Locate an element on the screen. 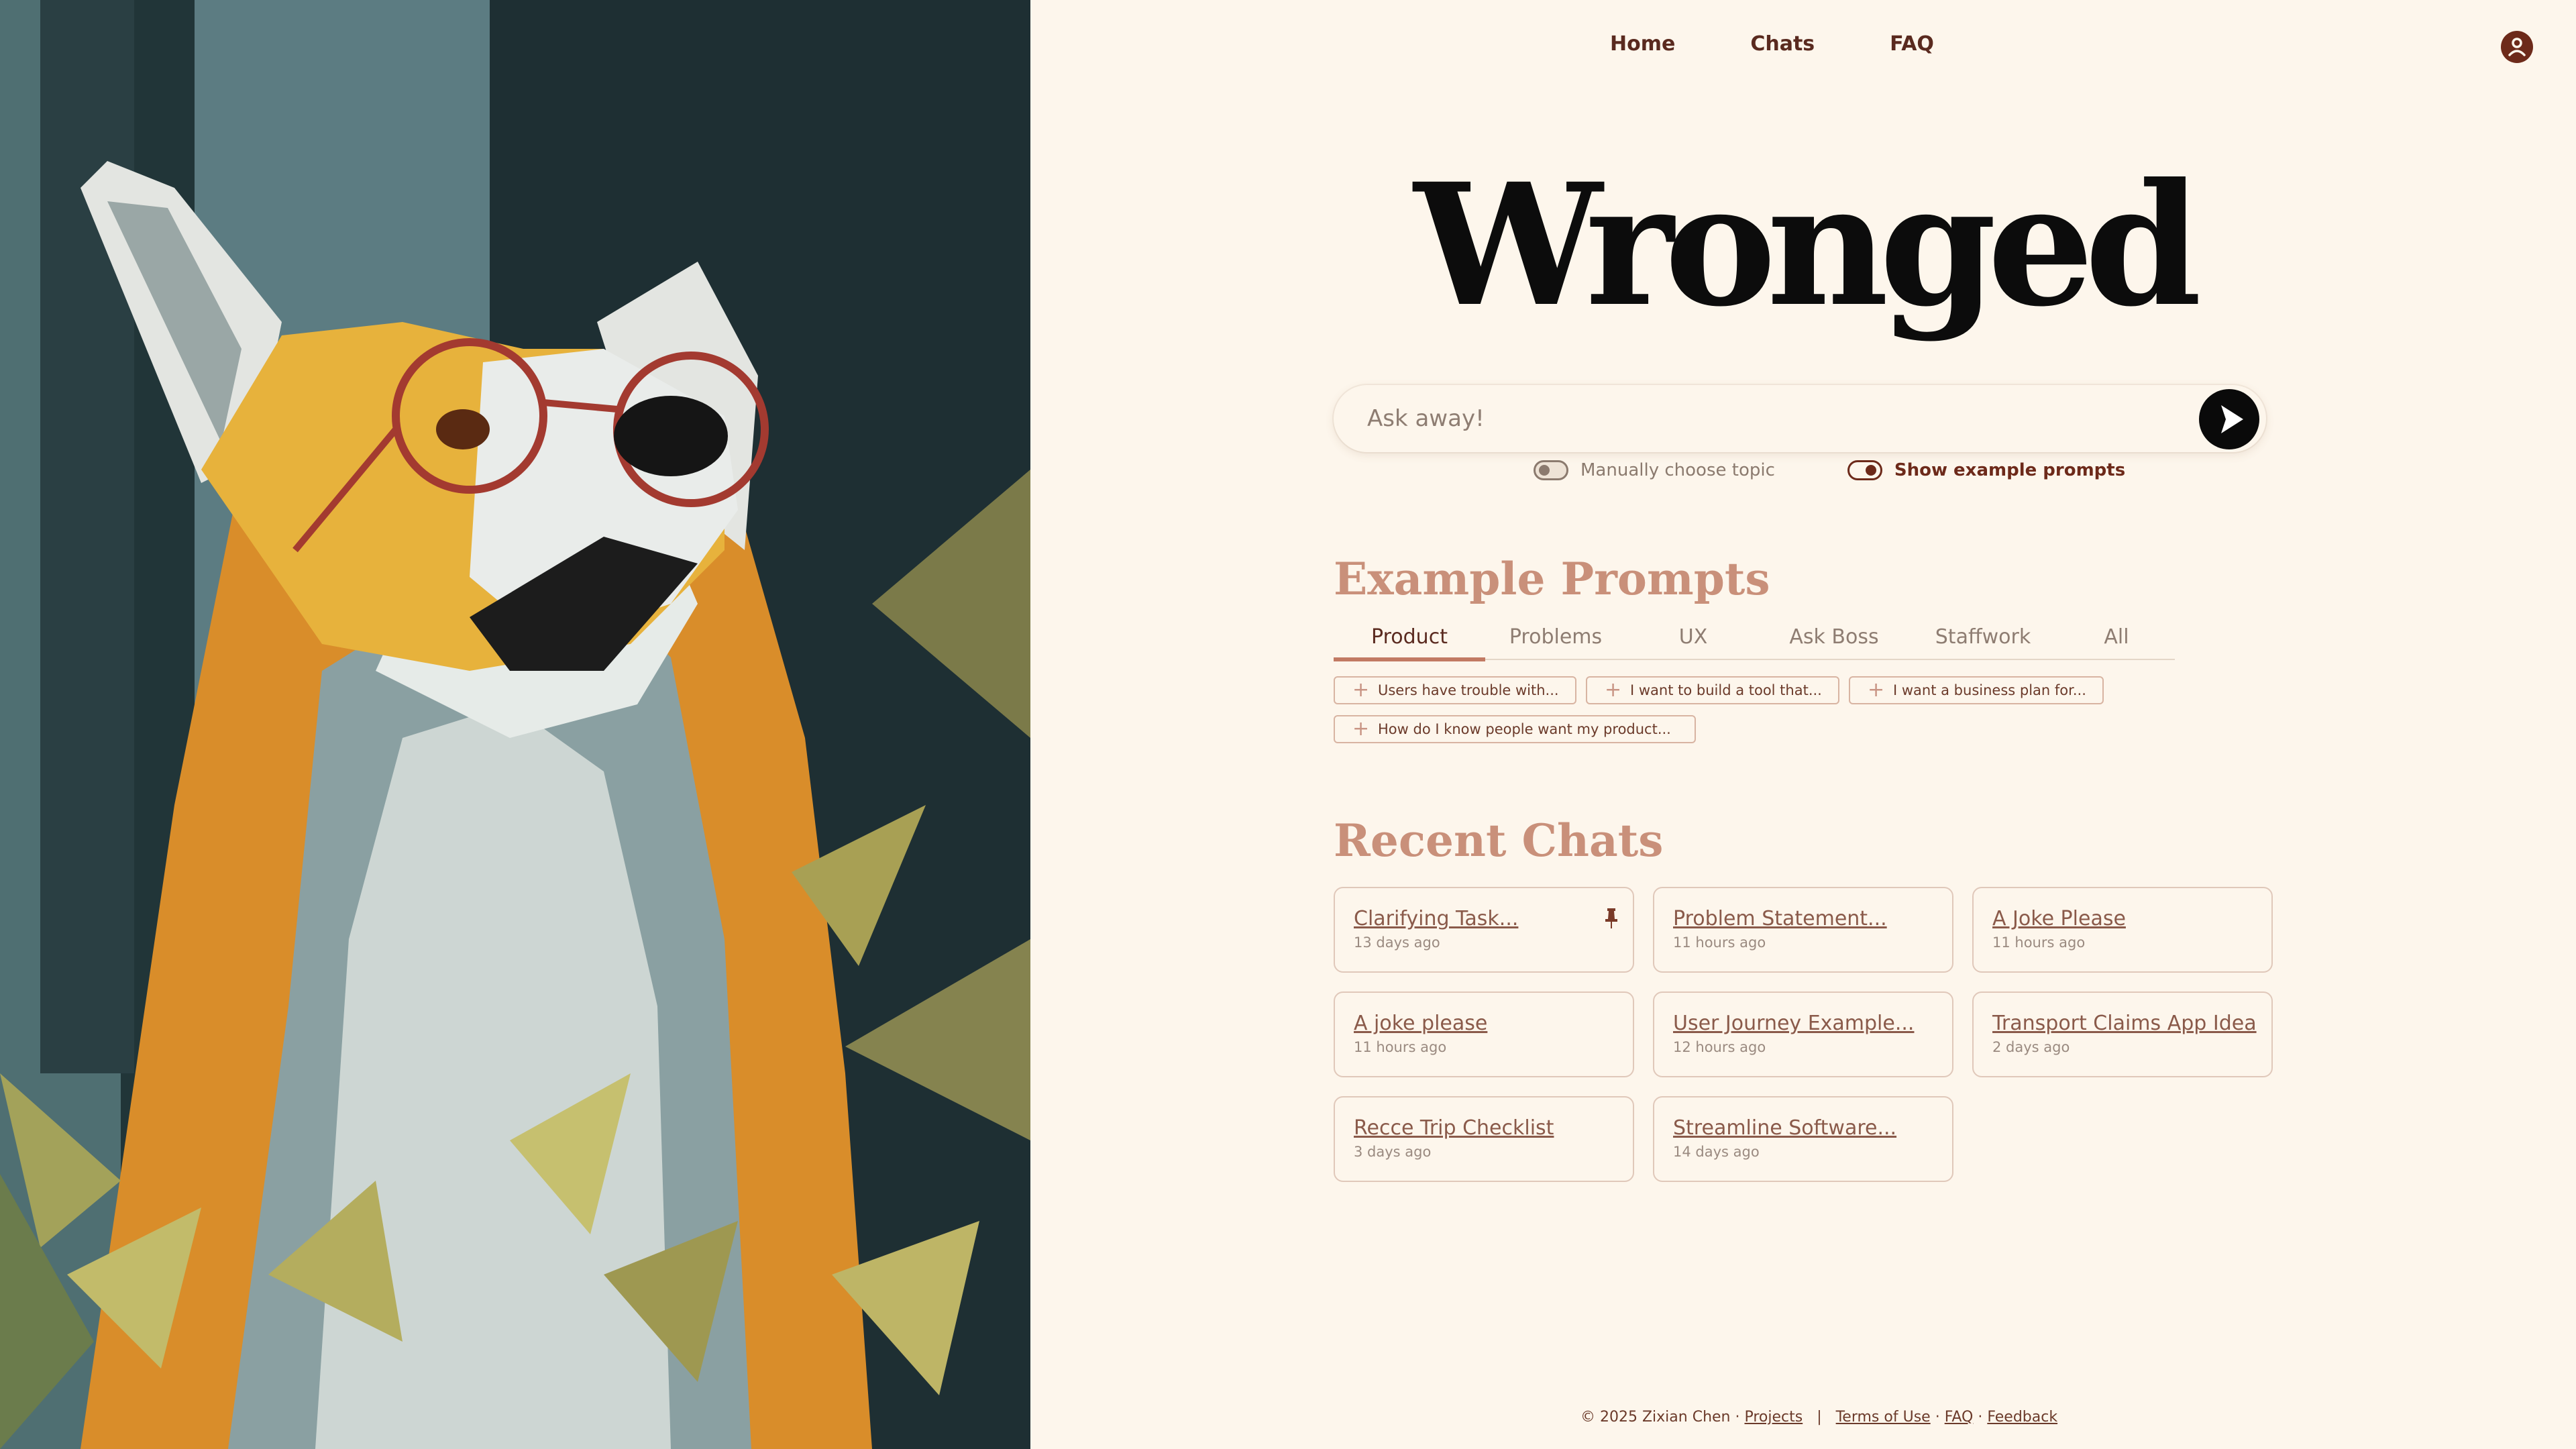 This screenshot has width=2576, height=1449. tab-ux: UX is located at coordinates (1693, 641).